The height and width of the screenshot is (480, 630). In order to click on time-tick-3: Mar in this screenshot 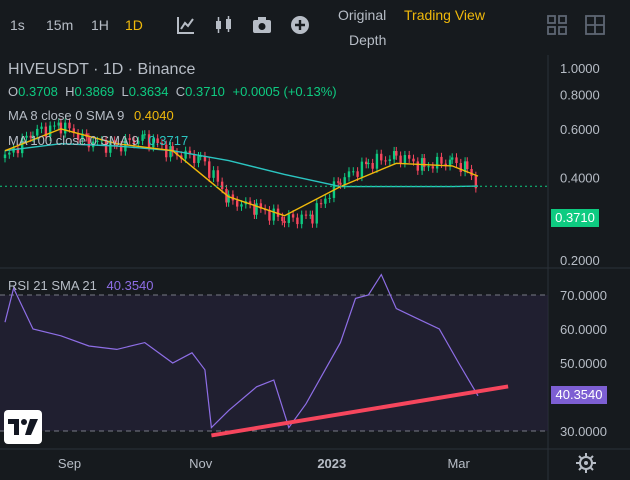, I will do `click(458, 463)`.